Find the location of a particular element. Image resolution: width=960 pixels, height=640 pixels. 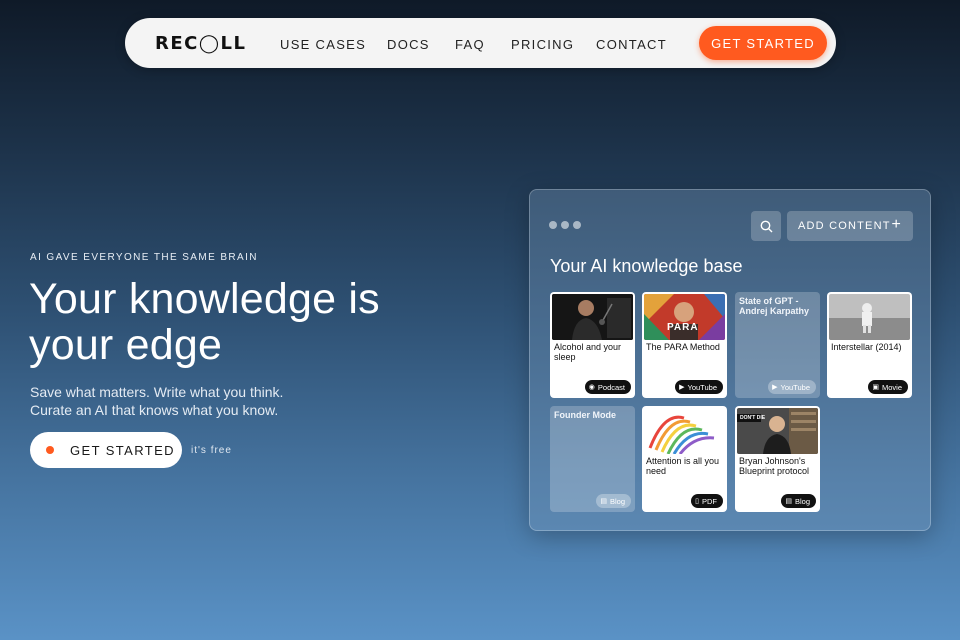

badge-label: Movie is located at coordinates (891, 387).